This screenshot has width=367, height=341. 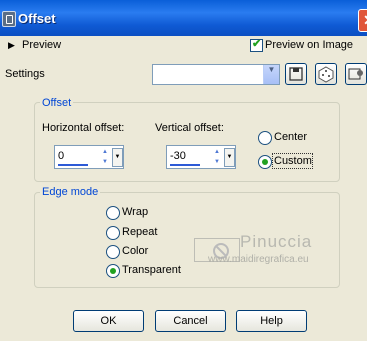 What do you see at coordinates (185, 165) in the screenshot?
I see `vertical-offset-slider` at bounding box center [185, 165].